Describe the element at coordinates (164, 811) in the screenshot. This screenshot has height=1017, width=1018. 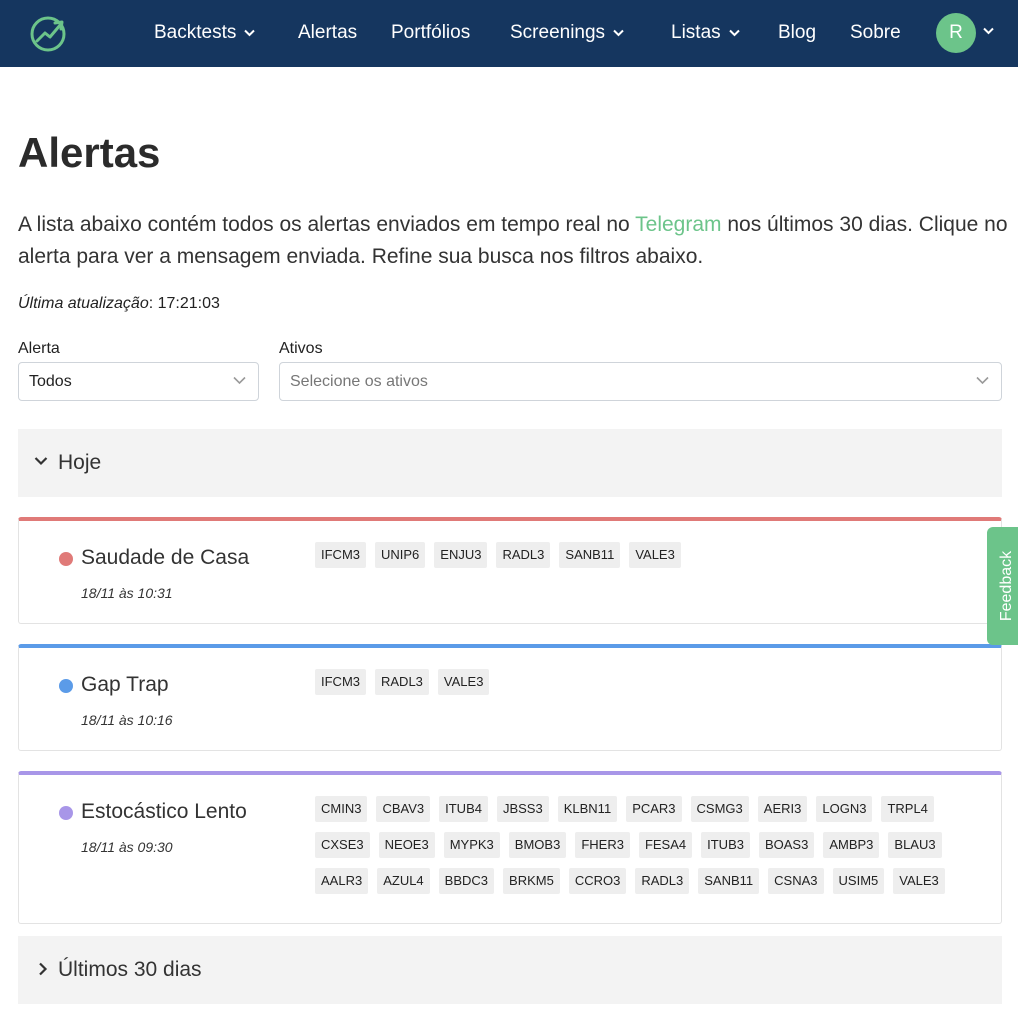
I see `alert-title: Estocástico Lento` at that location.